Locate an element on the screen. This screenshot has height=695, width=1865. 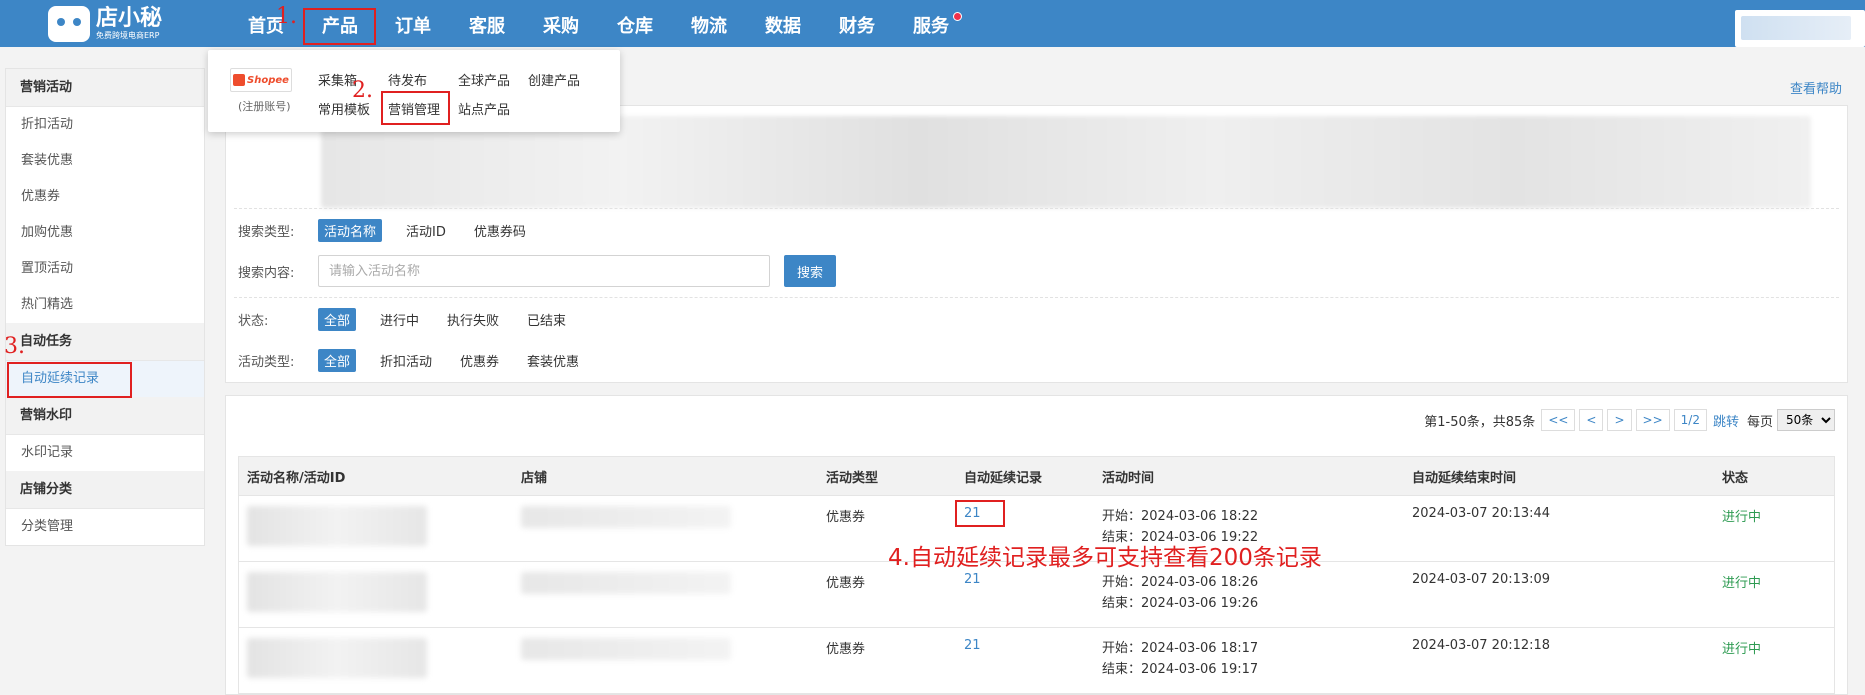
sidebar-item-discount: 折扣活动 is located at coordinates (105, 125).